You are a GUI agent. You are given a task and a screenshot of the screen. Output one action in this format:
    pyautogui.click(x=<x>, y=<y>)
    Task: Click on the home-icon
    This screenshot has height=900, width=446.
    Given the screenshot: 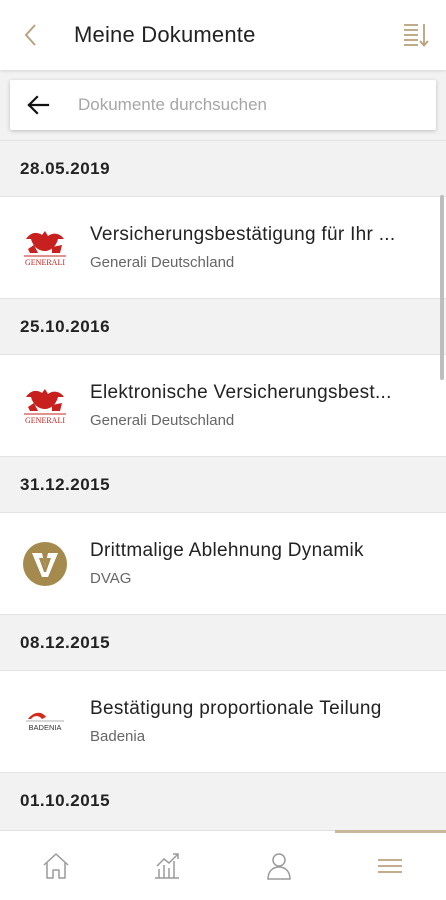 What is the action you would take?
    pyautogui.click(x=56, y=865)
    